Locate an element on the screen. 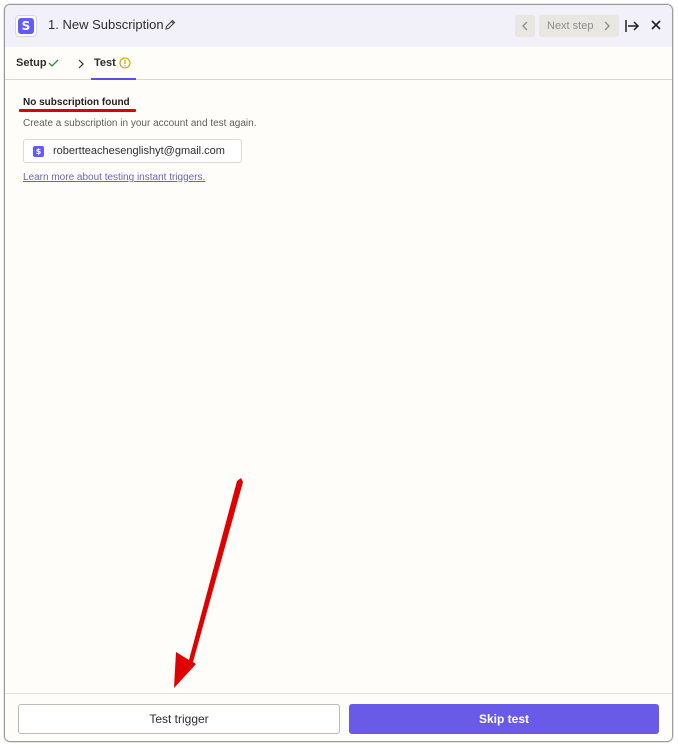 This screenshot has width=678, height=746. tab-setup: Setup is located at coordinates (31, 63).